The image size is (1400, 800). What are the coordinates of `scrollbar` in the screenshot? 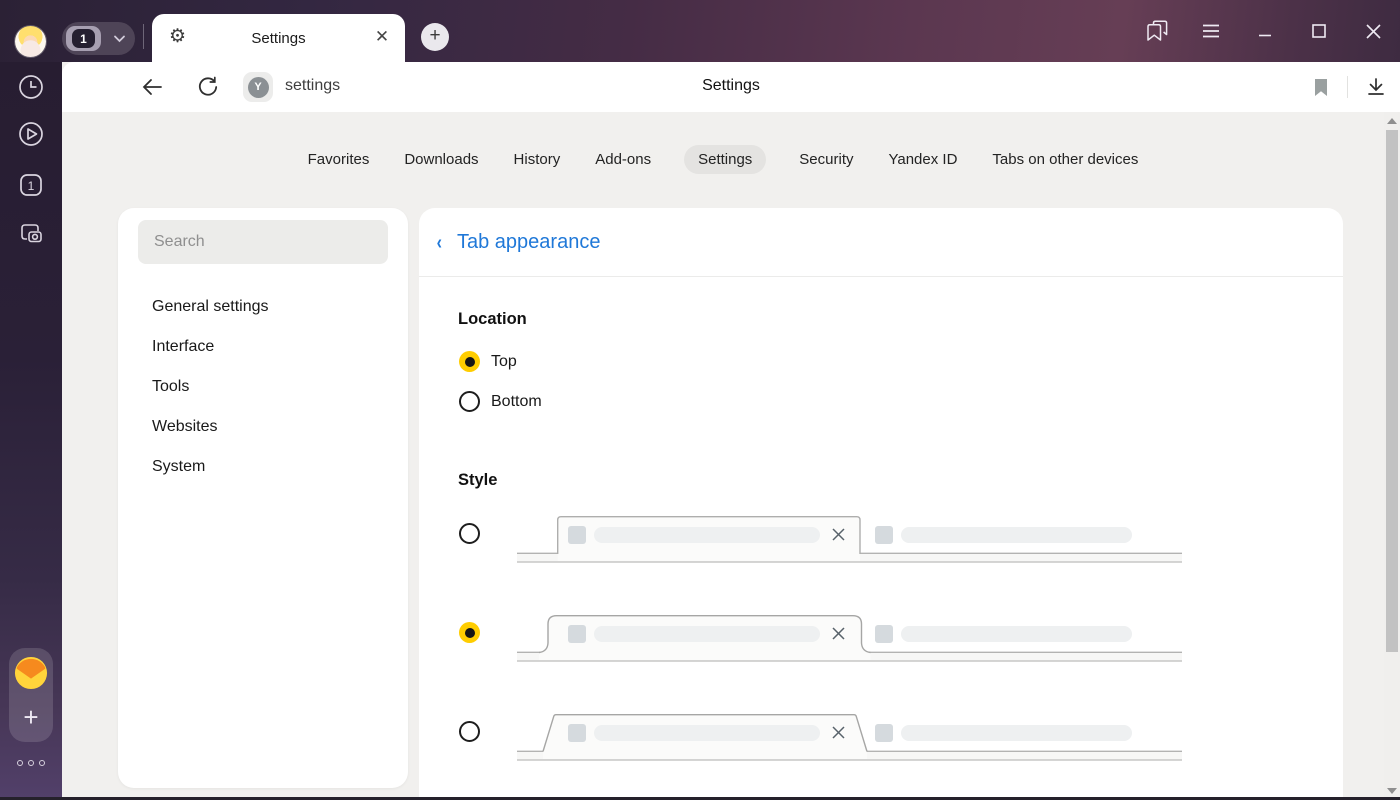 It's located at (1392, 456).